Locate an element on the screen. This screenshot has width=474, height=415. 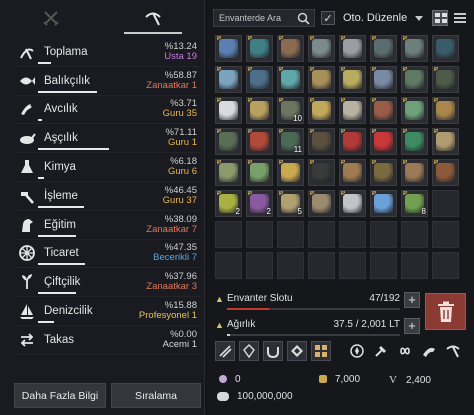
compass-button is located at coordinates (357, 351).